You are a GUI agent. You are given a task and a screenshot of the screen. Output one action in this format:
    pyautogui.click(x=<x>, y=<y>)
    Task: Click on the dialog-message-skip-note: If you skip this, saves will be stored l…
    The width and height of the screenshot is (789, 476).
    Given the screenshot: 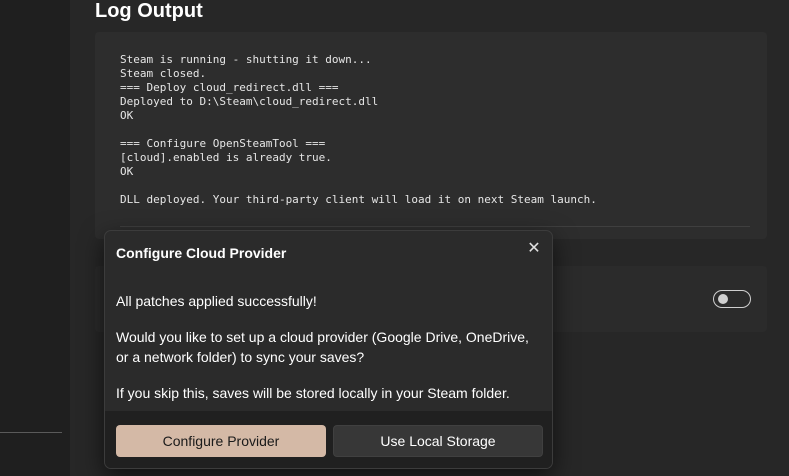 What is the action you would take?
    pyautogui.click(x=313, y=393)
    